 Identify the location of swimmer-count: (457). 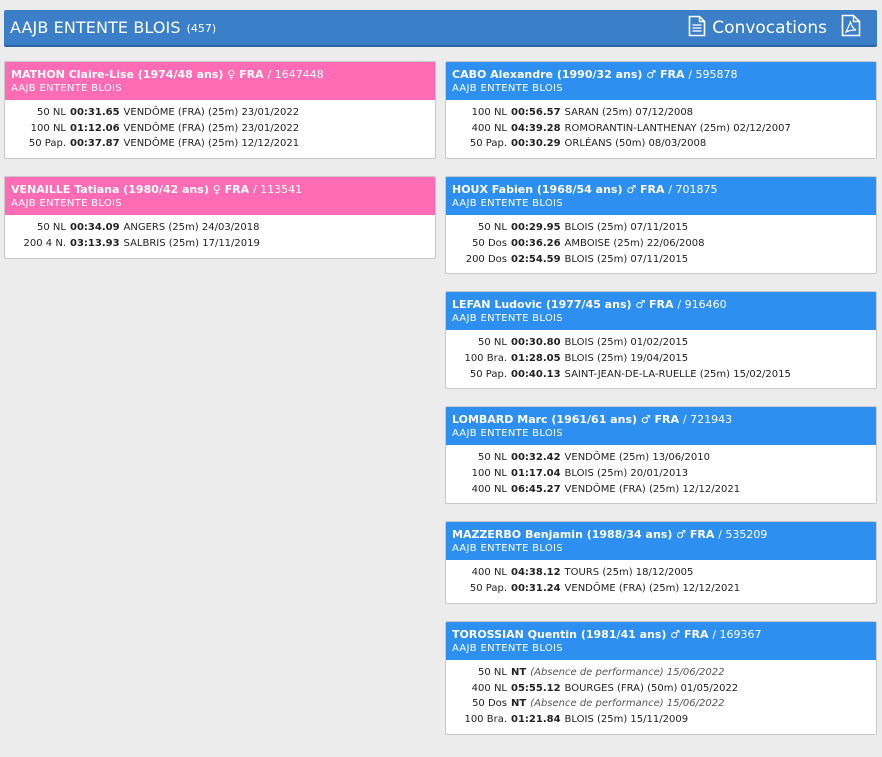
(201, 28).